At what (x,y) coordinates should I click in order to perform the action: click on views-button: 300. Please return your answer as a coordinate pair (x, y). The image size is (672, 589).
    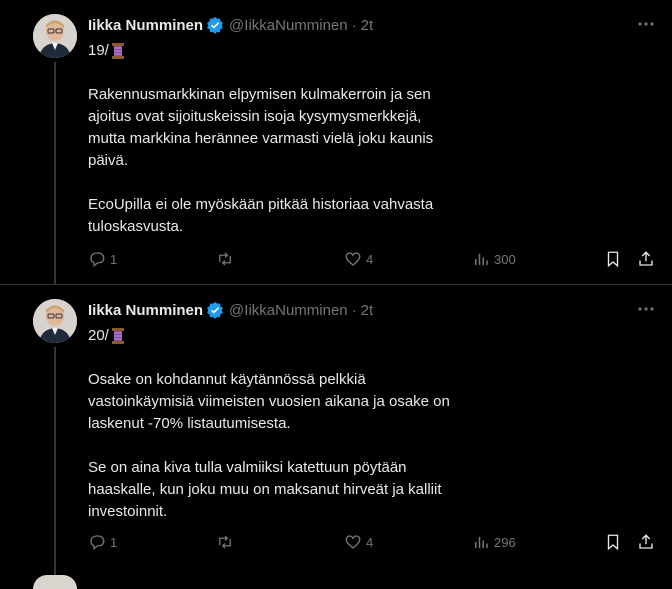
    Looking at the image, I should click on (494, 259).